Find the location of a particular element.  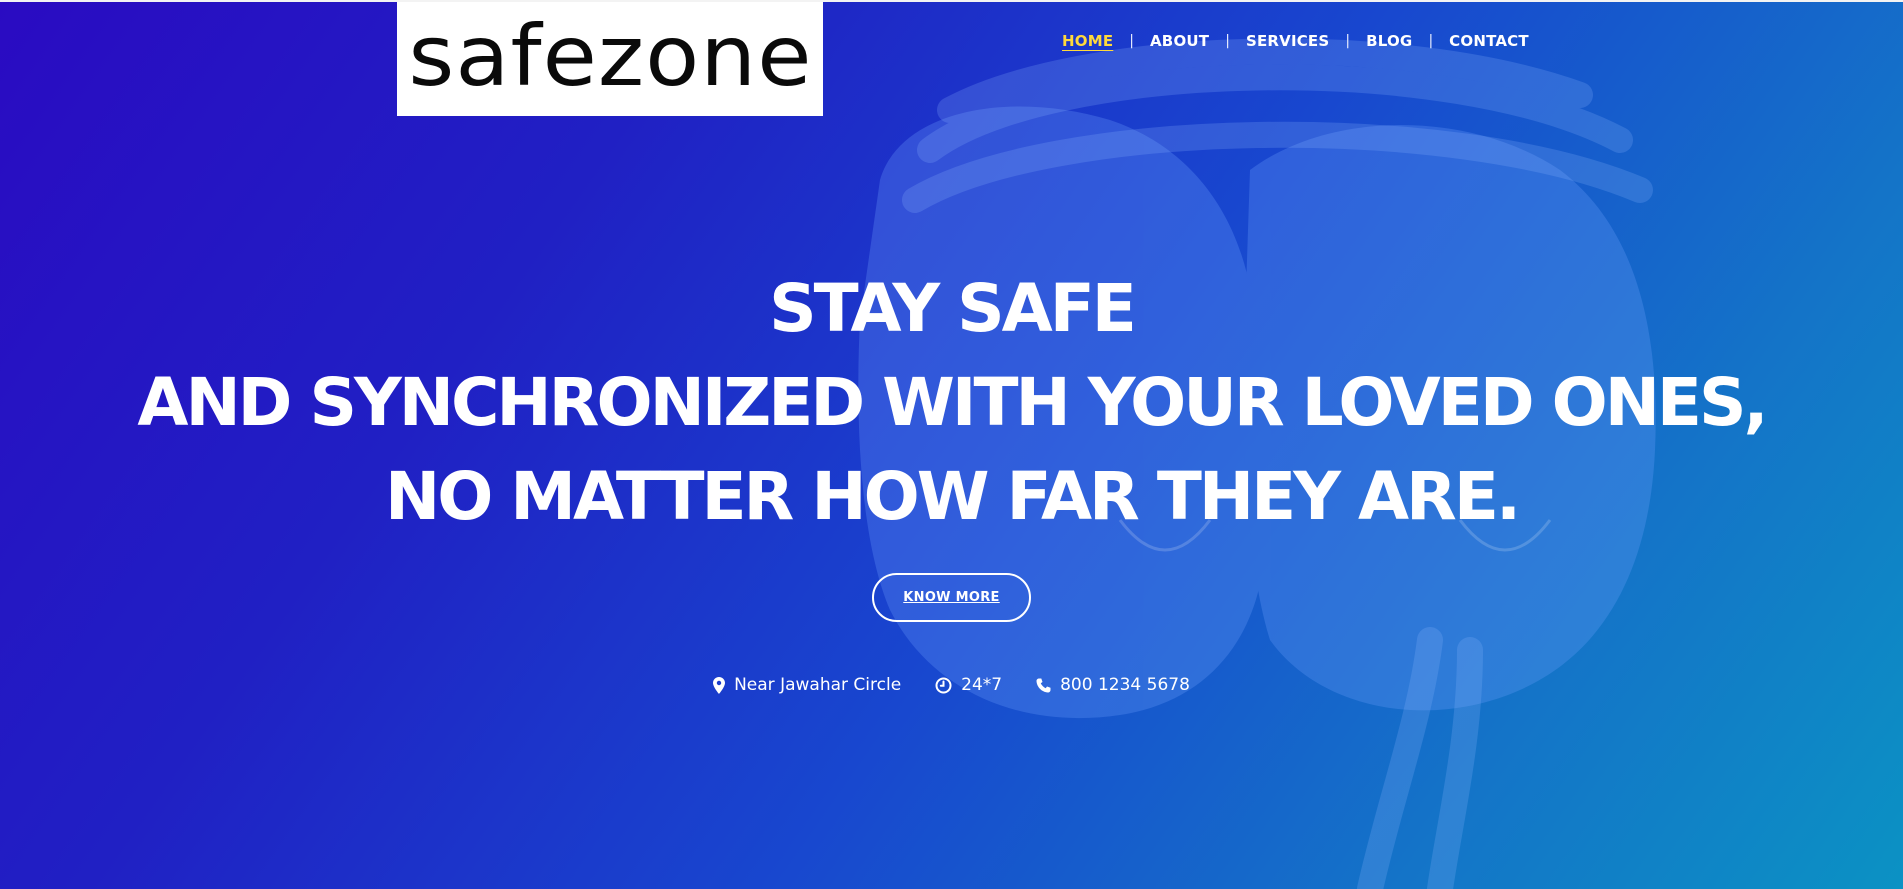

headline-line-2: AND SYNCHRONIZED WITH YOUR LOVED ONES, is located at coordinates (952, 402).